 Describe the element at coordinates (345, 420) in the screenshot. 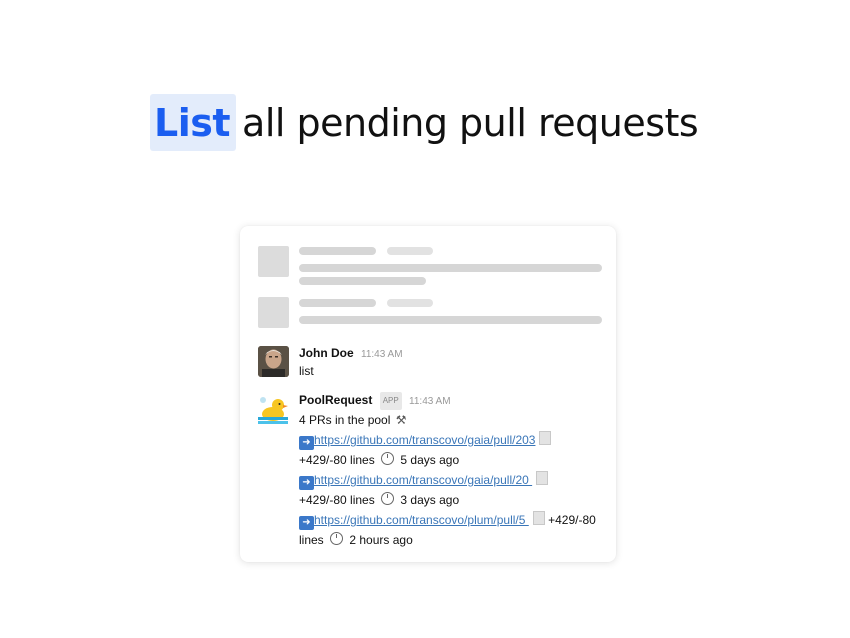

I see `summary-text: 4 PRs in the pool` at that location.